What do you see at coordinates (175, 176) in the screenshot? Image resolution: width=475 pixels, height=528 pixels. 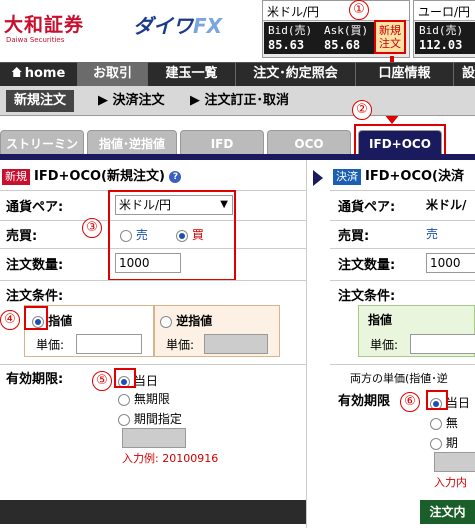 I see `help-icon: ?` at bounding box center [175, 176].